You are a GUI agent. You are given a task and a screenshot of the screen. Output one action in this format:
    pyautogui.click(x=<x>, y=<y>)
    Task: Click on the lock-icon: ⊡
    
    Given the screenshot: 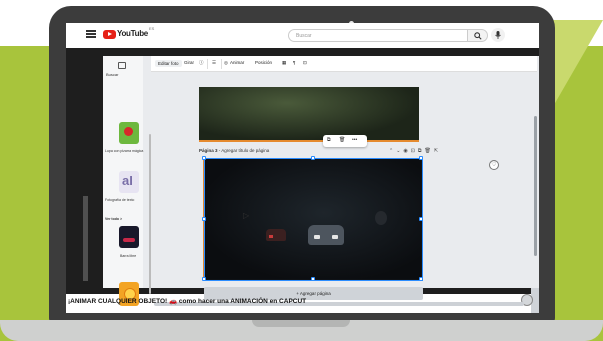 What is the action you would take?
    pyautogui.click(x=305, y=63)
    